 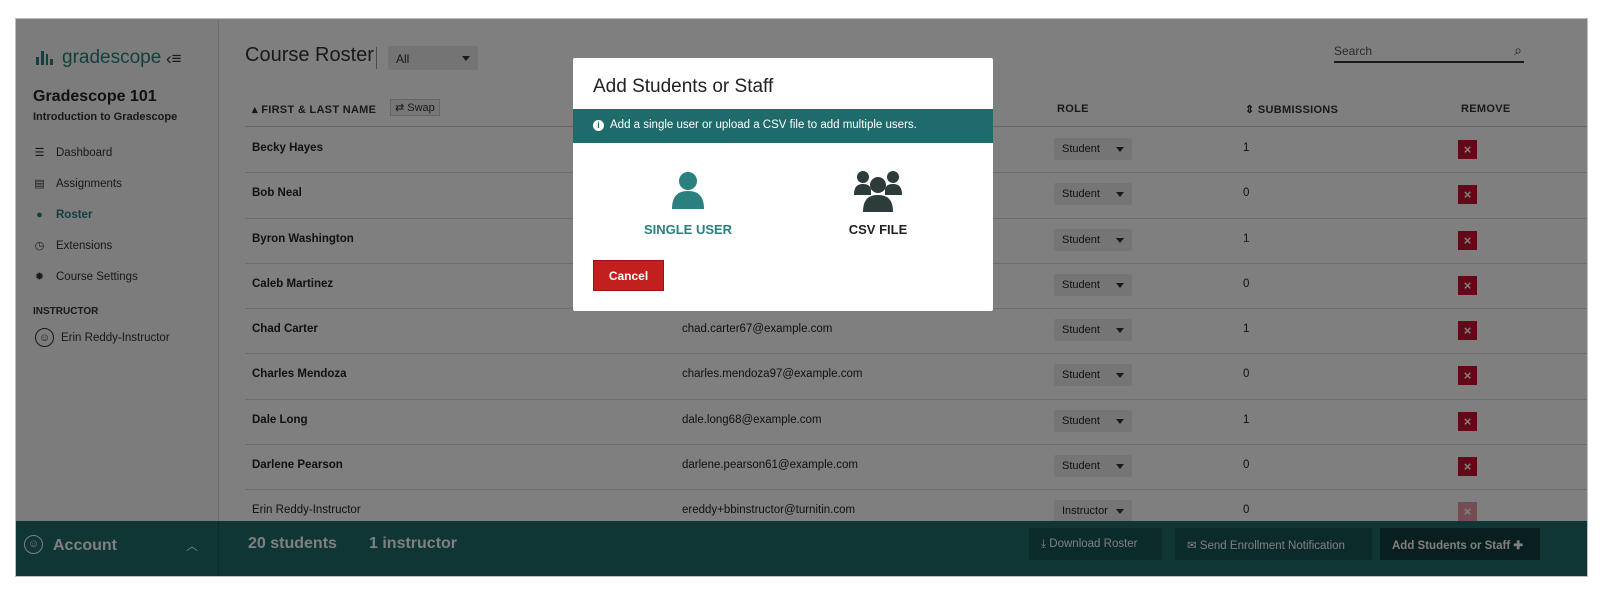 I want to click on cancel-button: Cancel, so click(x=628, y=275).